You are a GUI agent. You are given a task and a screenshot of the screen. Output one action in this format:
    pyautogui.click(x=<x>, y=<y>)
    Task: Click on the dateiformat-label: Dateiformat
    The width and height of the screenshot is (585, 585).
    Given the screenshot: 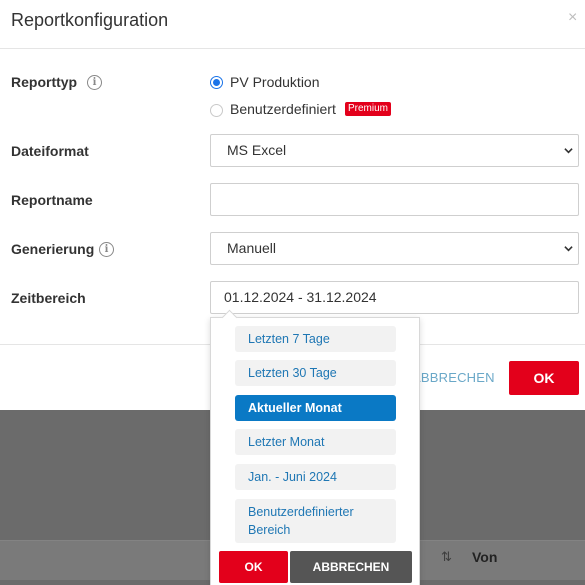 What is the action you would take?
    pyautogui.click(x=50, y=151)
    